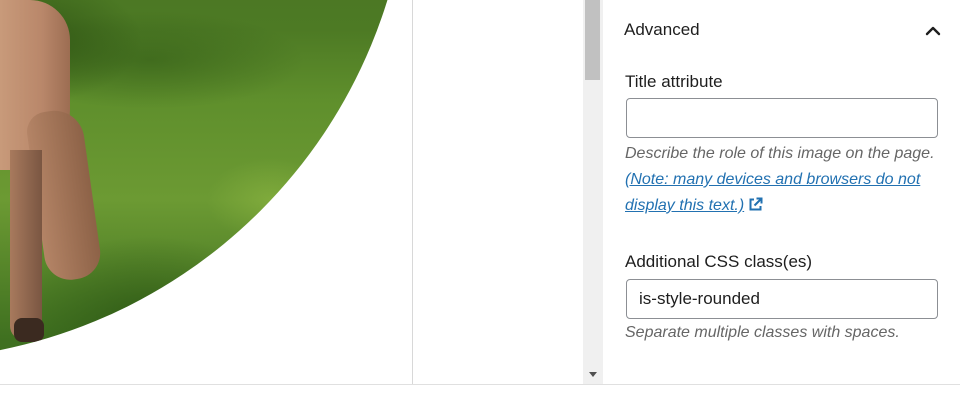 The width and height of the screenshot is (960, 409). What do you see at coordinates (480, 384) in the screenshot?
I see `footer-divider` at bounding box center [480, 384].